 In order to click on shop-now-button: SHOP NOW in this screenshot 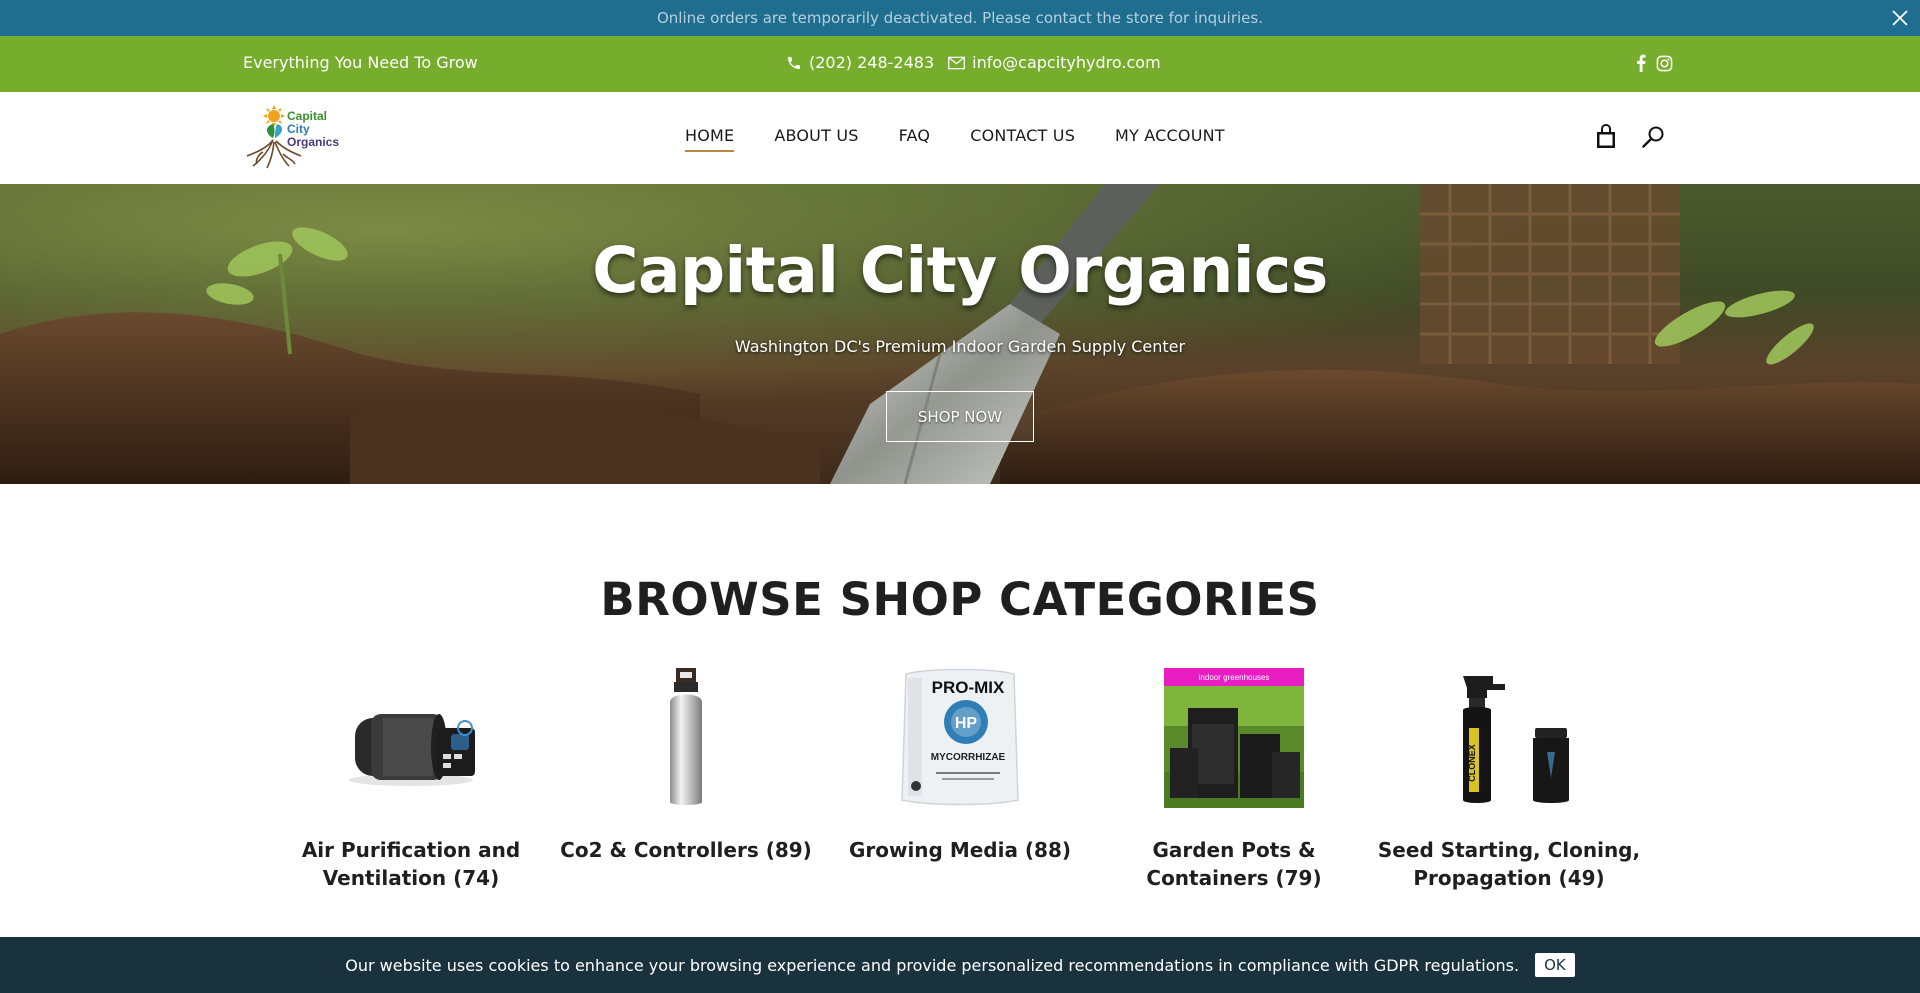, I will do `click(960, 416)`.